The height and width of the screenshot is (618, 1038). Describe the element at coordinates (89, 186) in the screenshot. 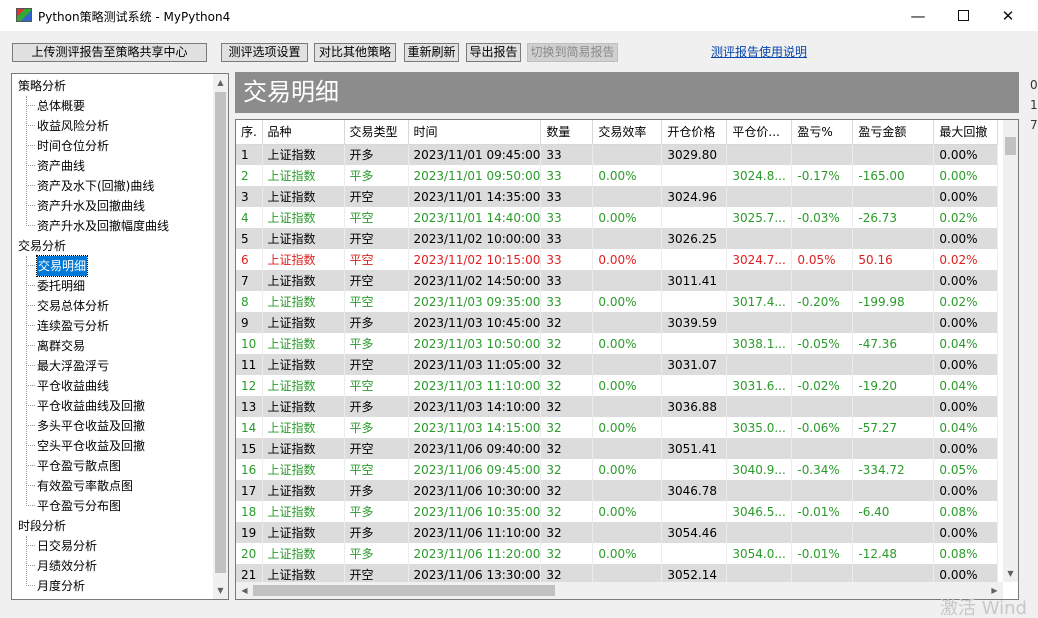

I see `tree-item: 资产及水下(回撤)曲线` at that location.